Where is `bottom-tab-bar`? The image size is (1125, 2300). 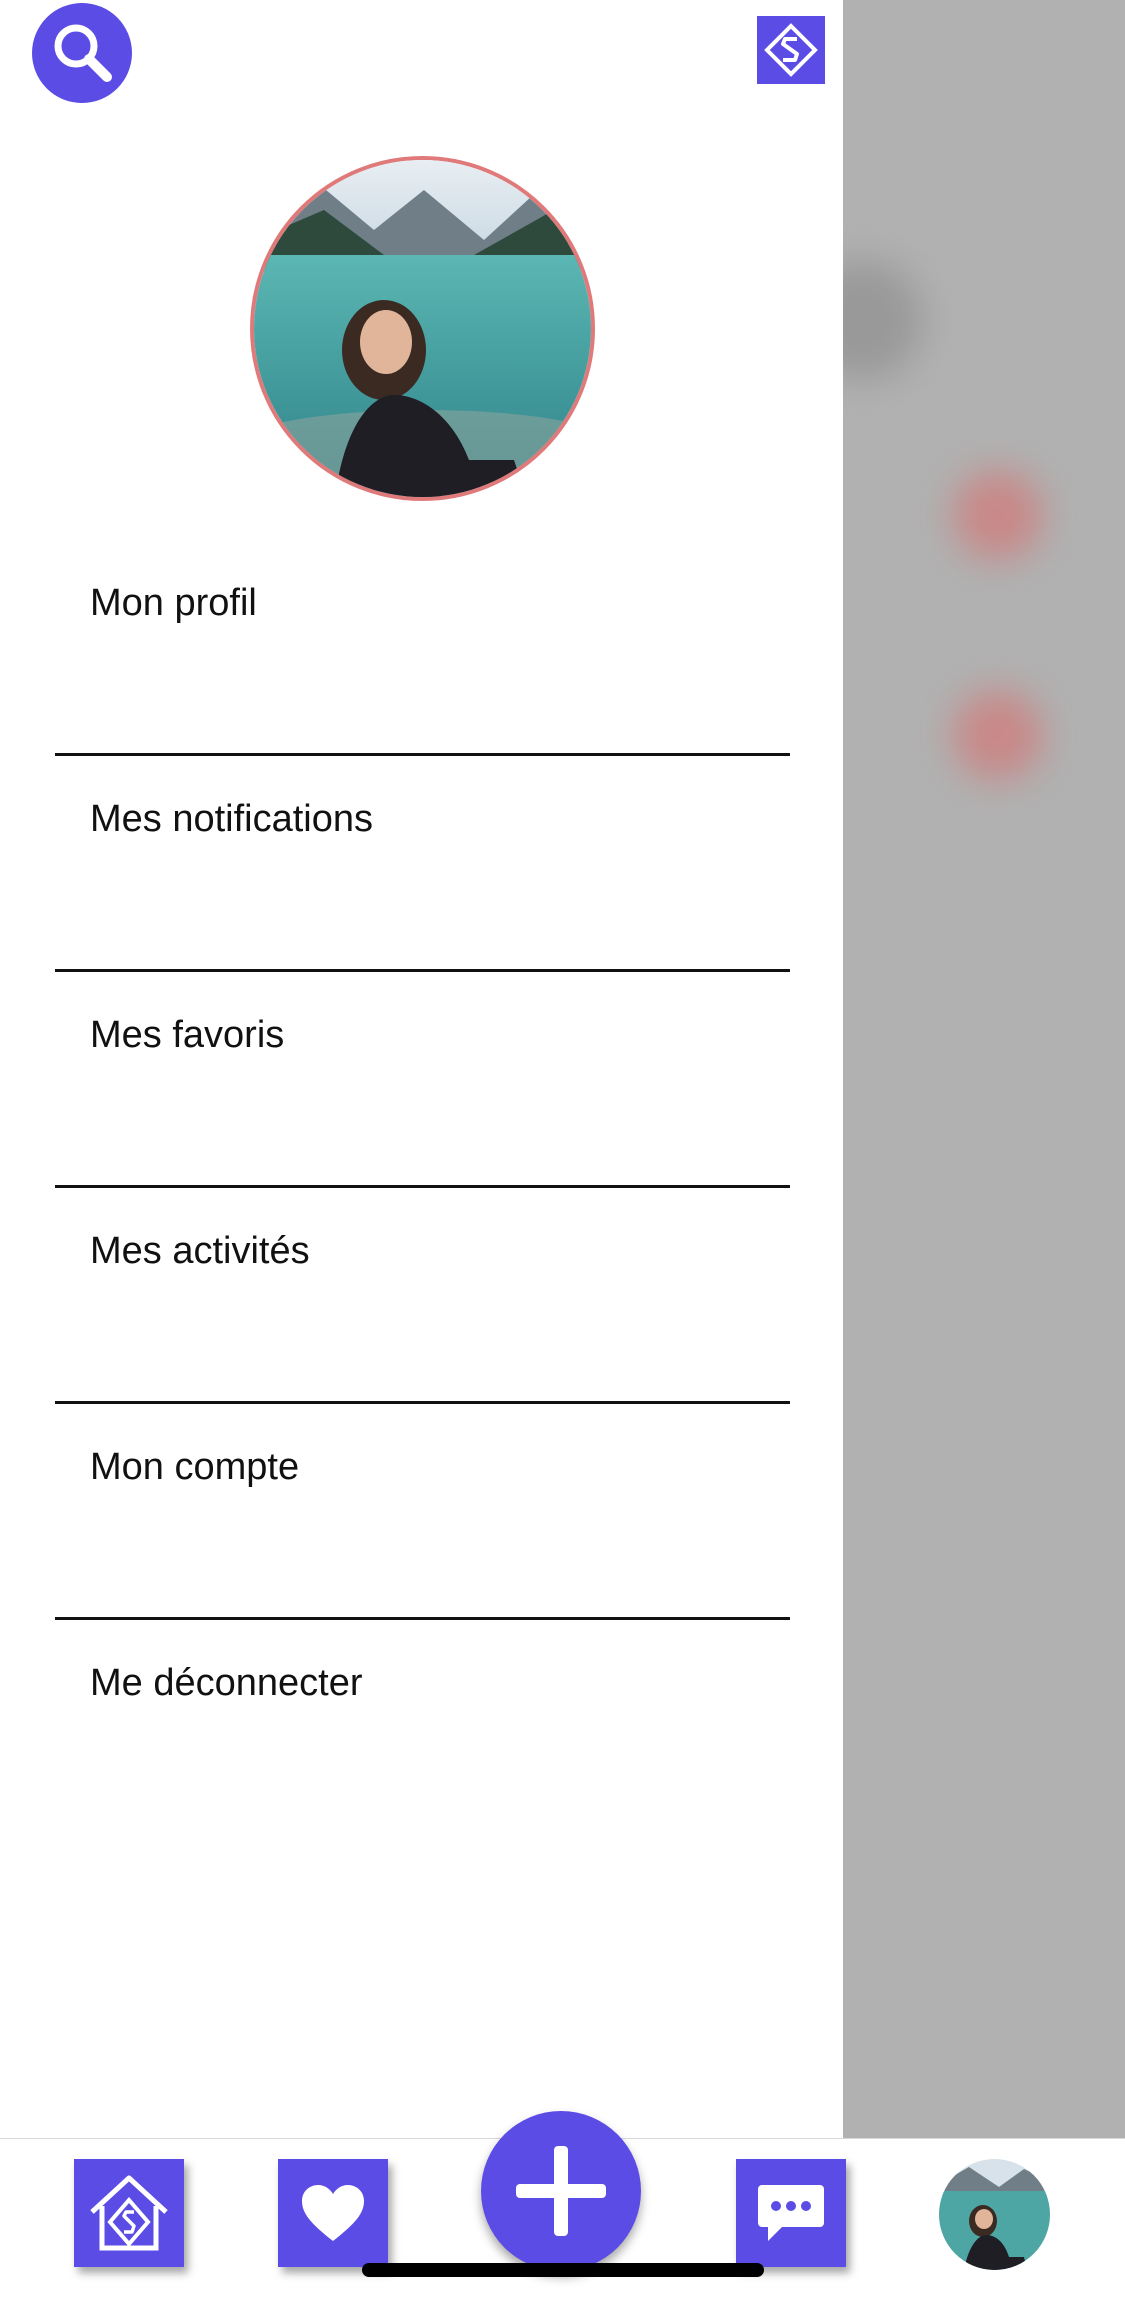 bottom-tab-bar is located at coordinates (562, 2205).